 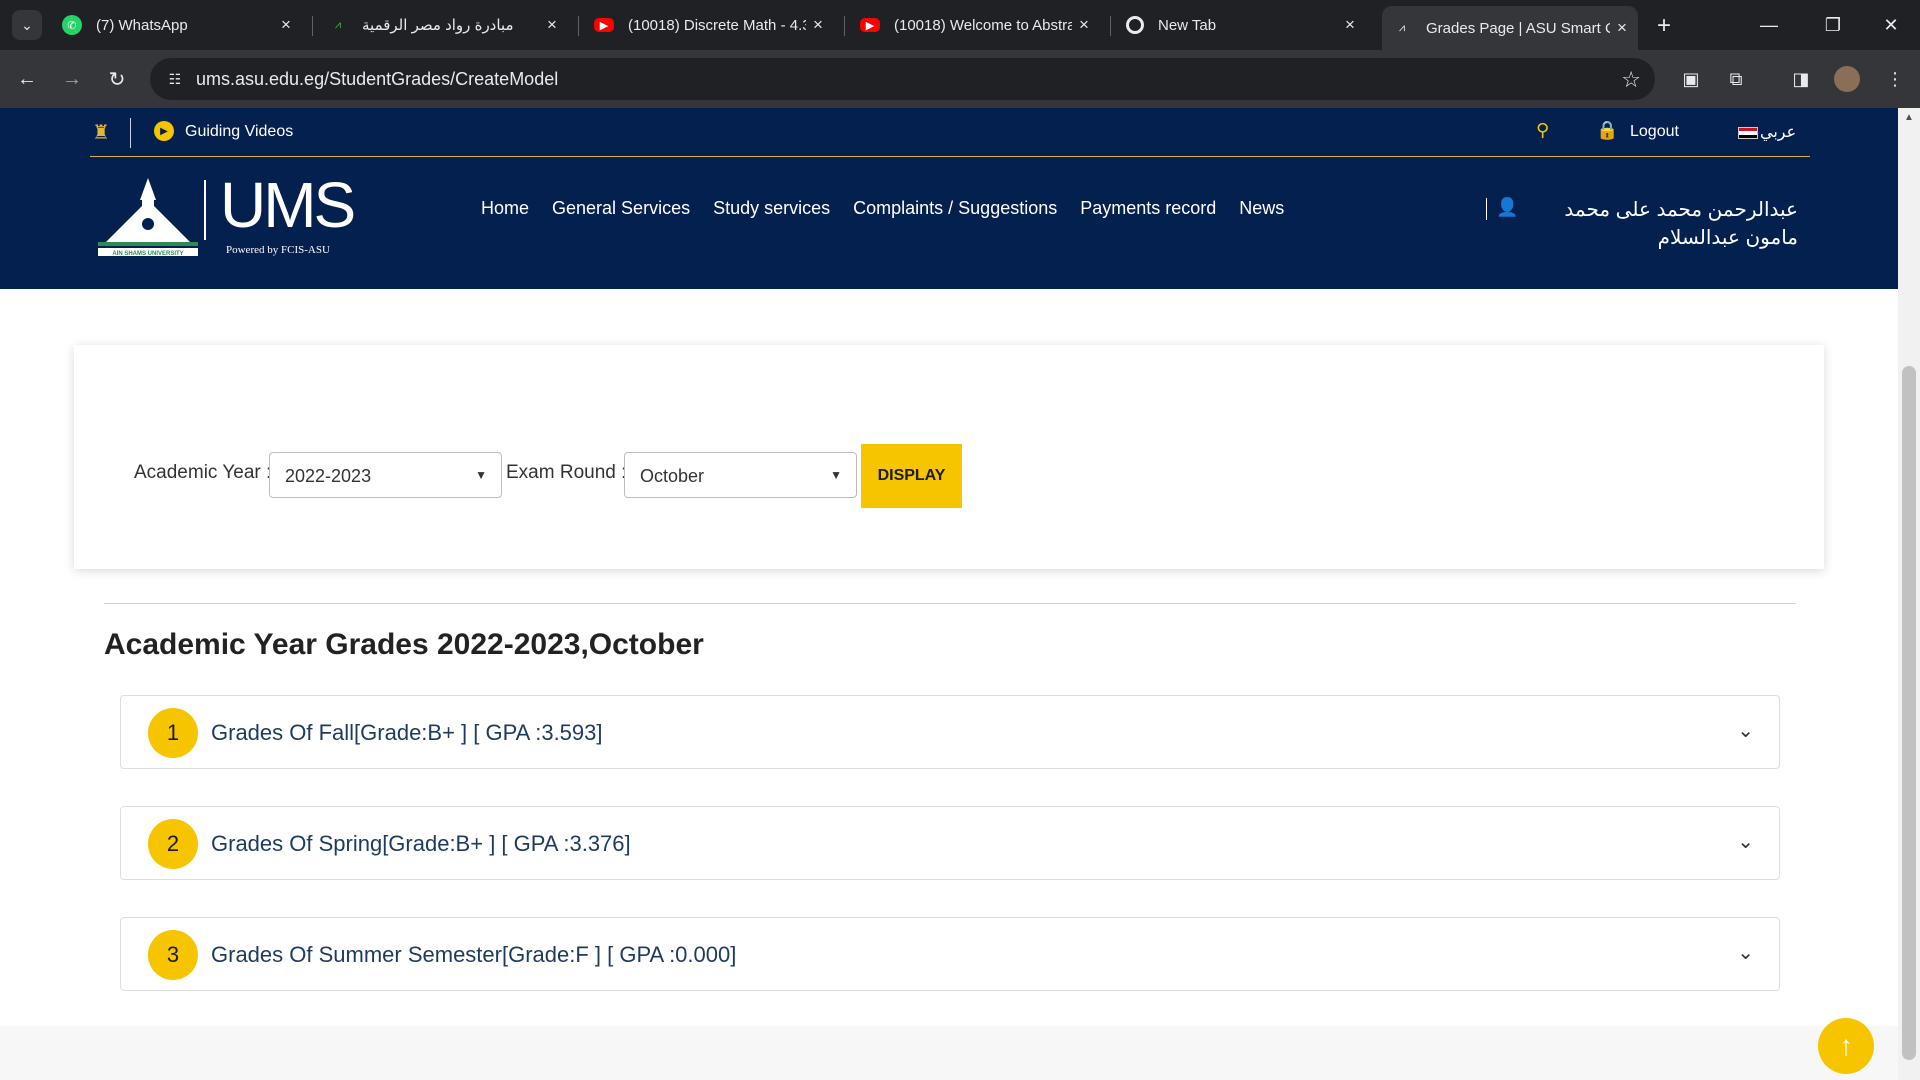 I want to click on footer-strip, so click(x=949, y=1053).